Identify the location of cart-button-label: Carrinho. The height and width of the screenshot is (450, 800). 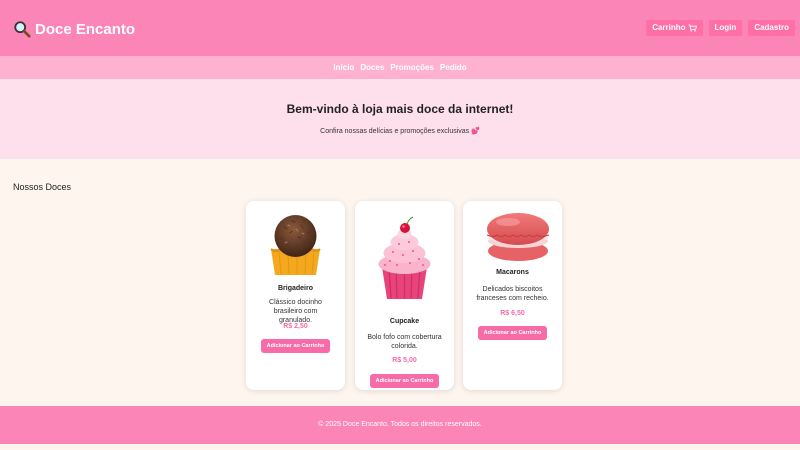
(669, 27).